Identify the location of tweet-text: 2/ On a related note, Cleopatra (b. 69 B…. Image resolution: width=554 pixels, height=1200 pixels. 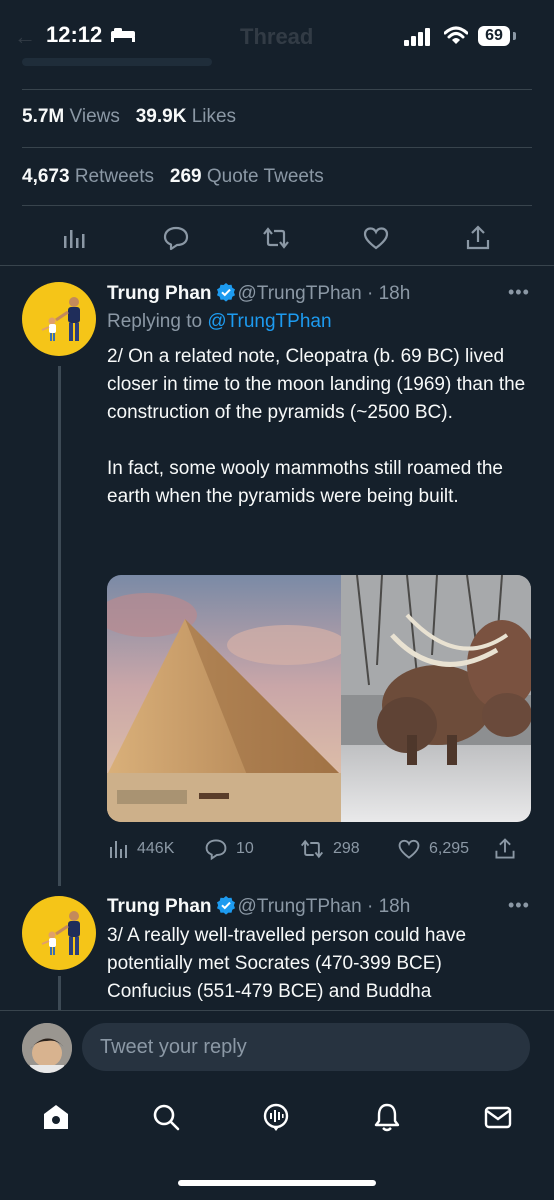
(316, 426).